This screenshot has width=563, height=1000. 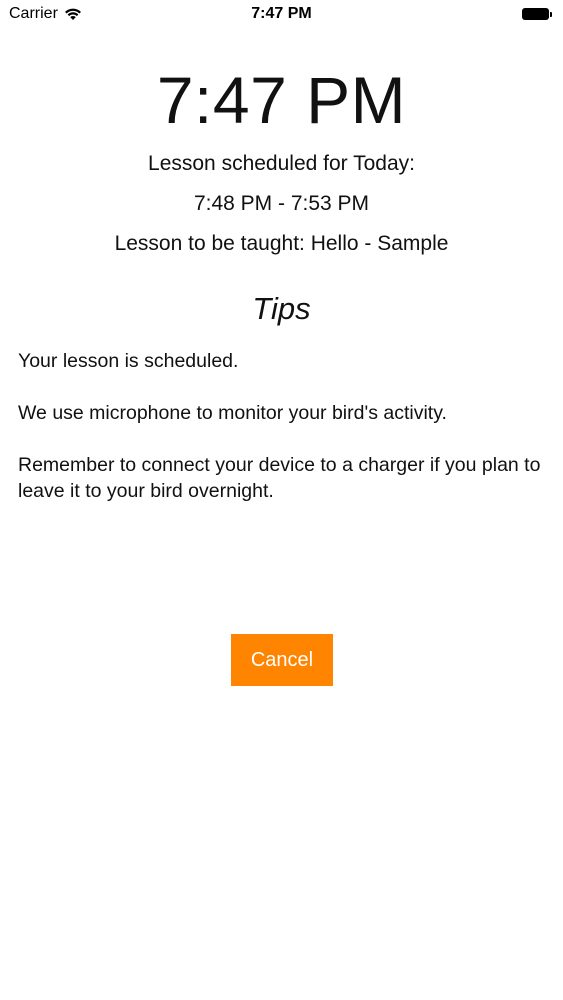 What do you see at coordinates (281, 308) in the screenshot?
I see `tips-title: Tips` at bounding box center [281, 308].